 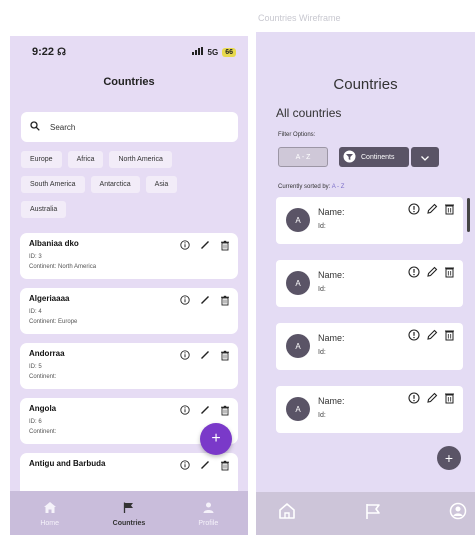 What do you see at coordinates (129, 311) in the screenshot?
I see `country-card: Algeriaaaa ID: 4 Continent: Europe` at bounding box center [129, 311].